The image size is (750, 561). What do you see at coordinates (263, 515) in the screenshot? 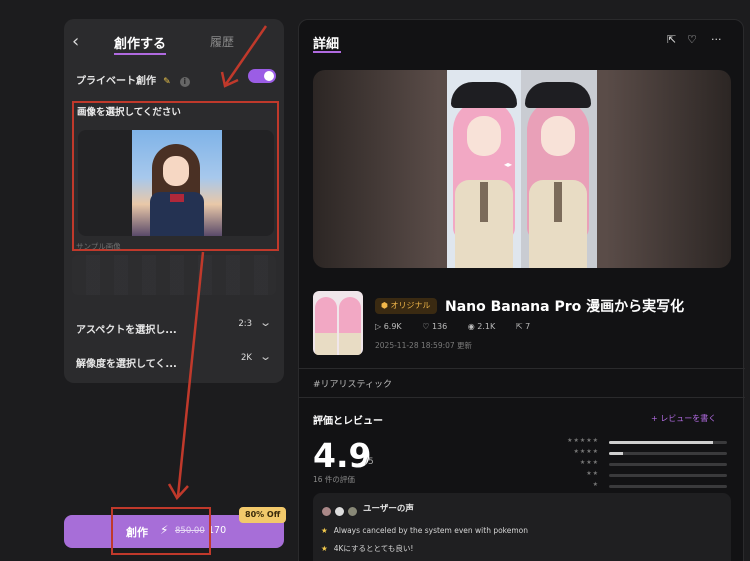
I see `discount-badge: 80% Off` at bounding box center [263, 515].